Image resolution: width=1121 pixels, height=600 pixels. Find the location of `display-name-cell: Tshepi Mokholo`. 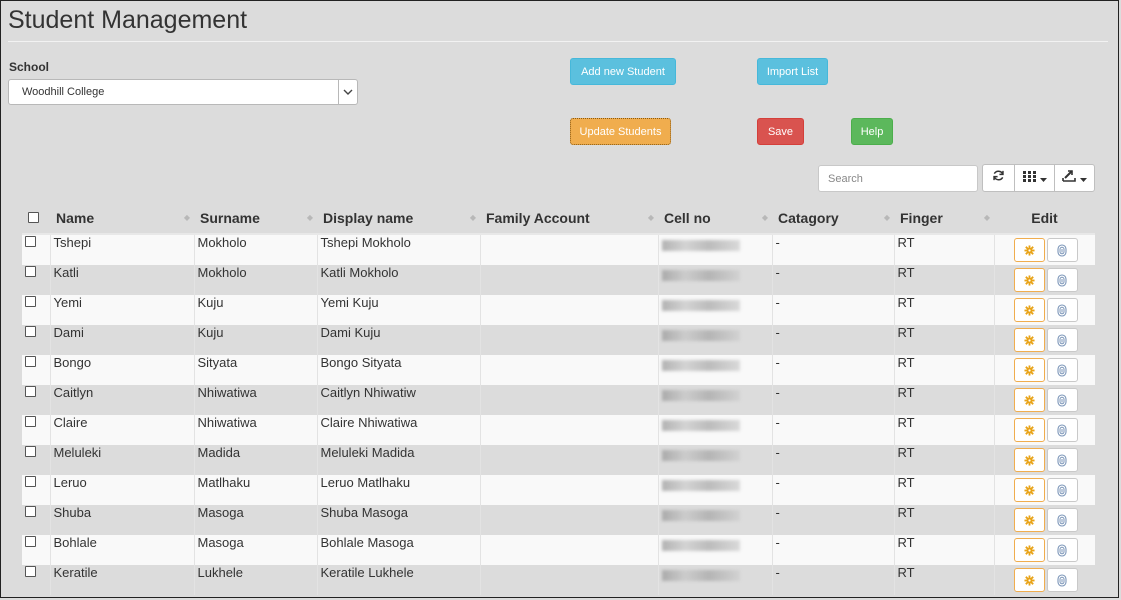

display-name-cell: Tshepi Mokholo is located at coordinates (399, 249).